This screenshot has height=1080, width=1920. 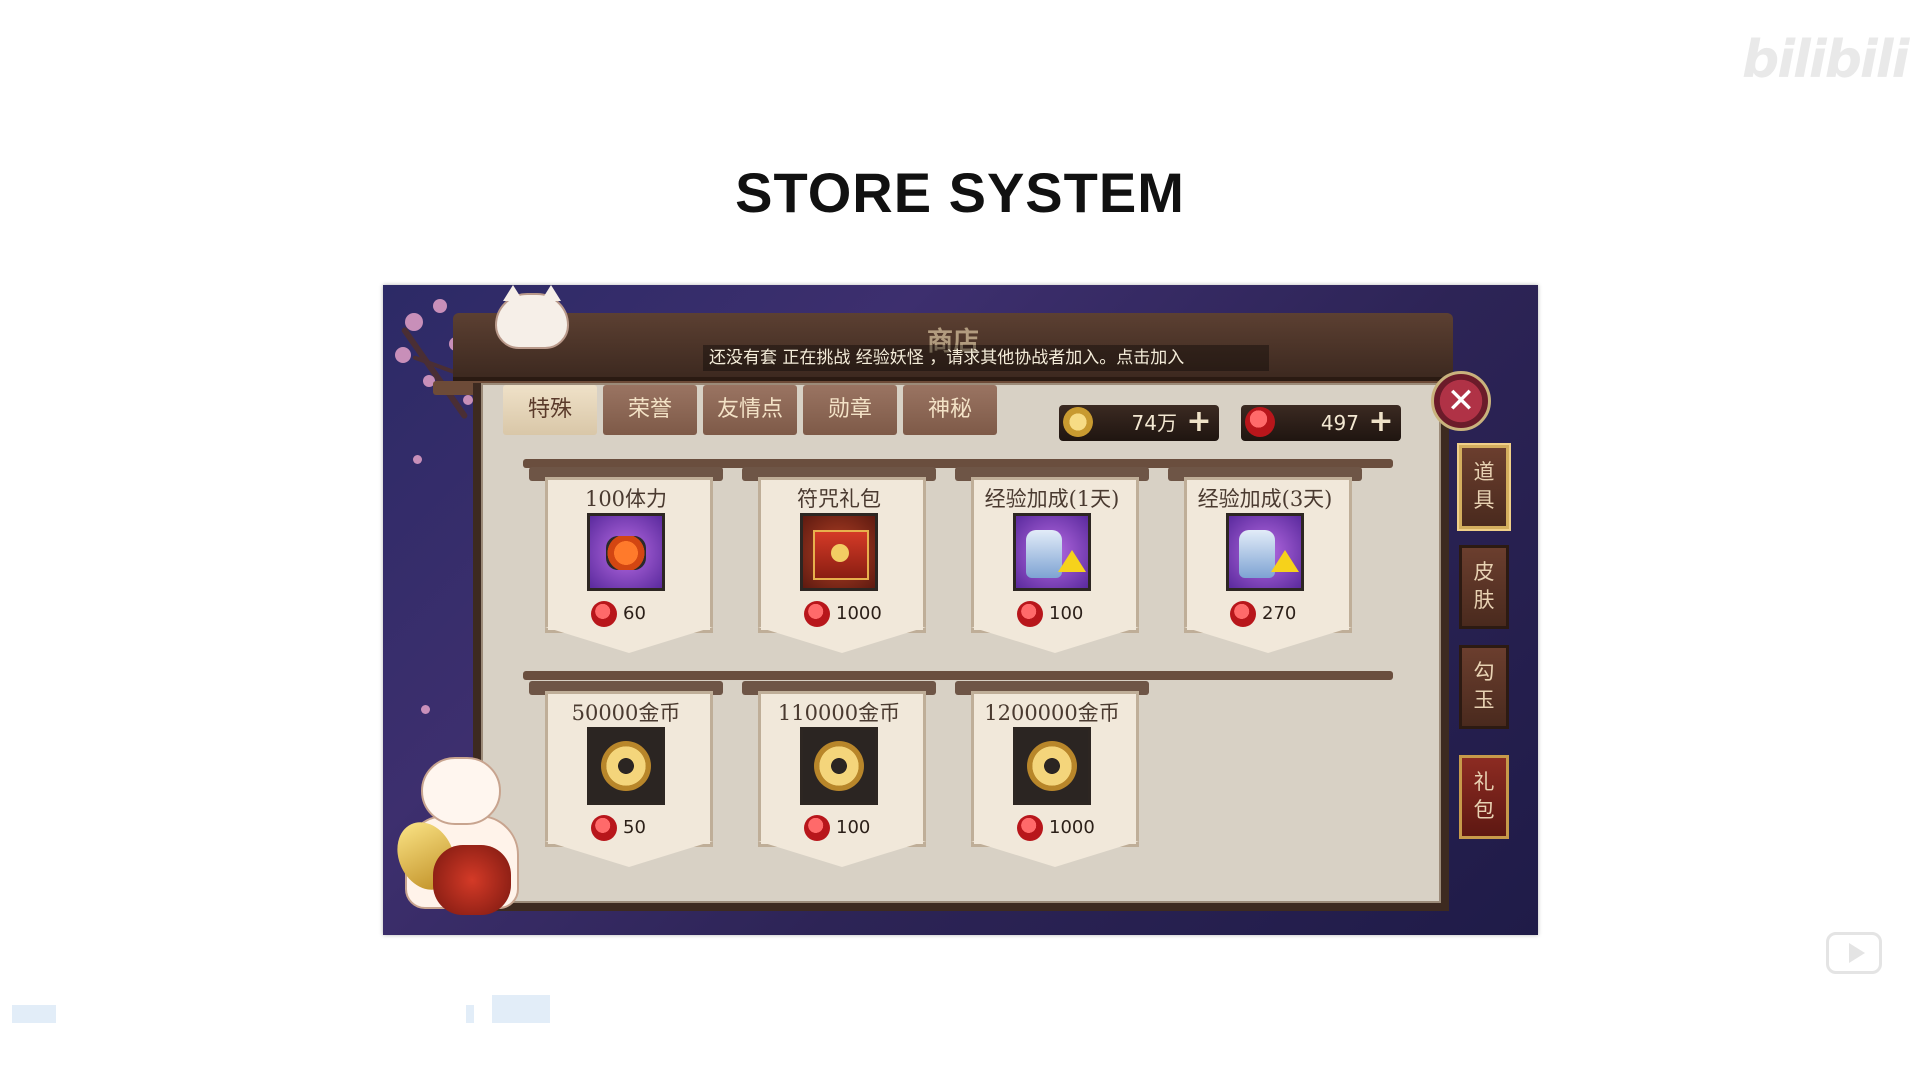 I want to click on item-name: 50000金币, so click(x=626, y=713).